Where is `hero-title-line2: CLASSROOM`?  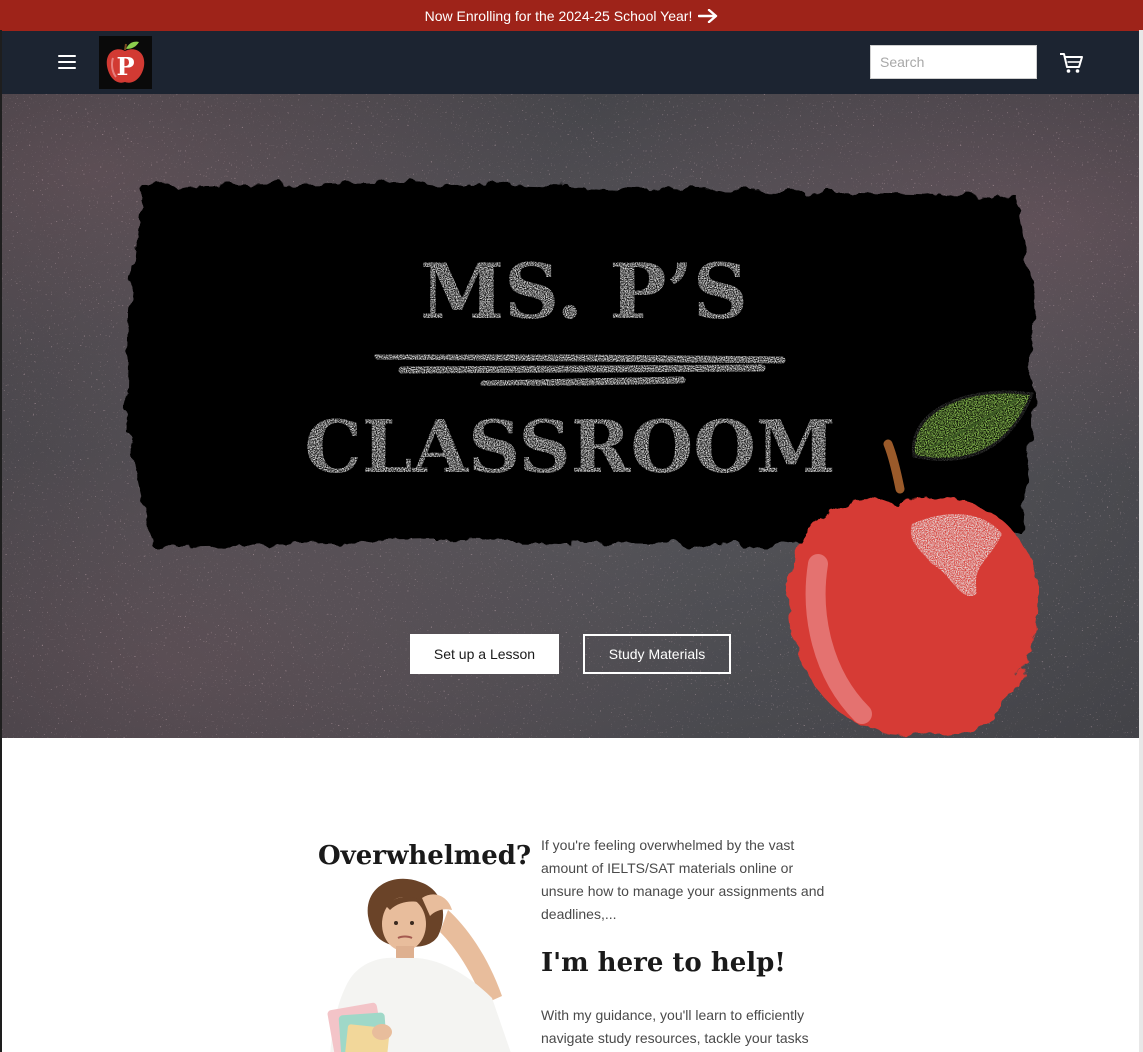
hero-title-line2: CLASSROOM is located at coordinates (569, 446).